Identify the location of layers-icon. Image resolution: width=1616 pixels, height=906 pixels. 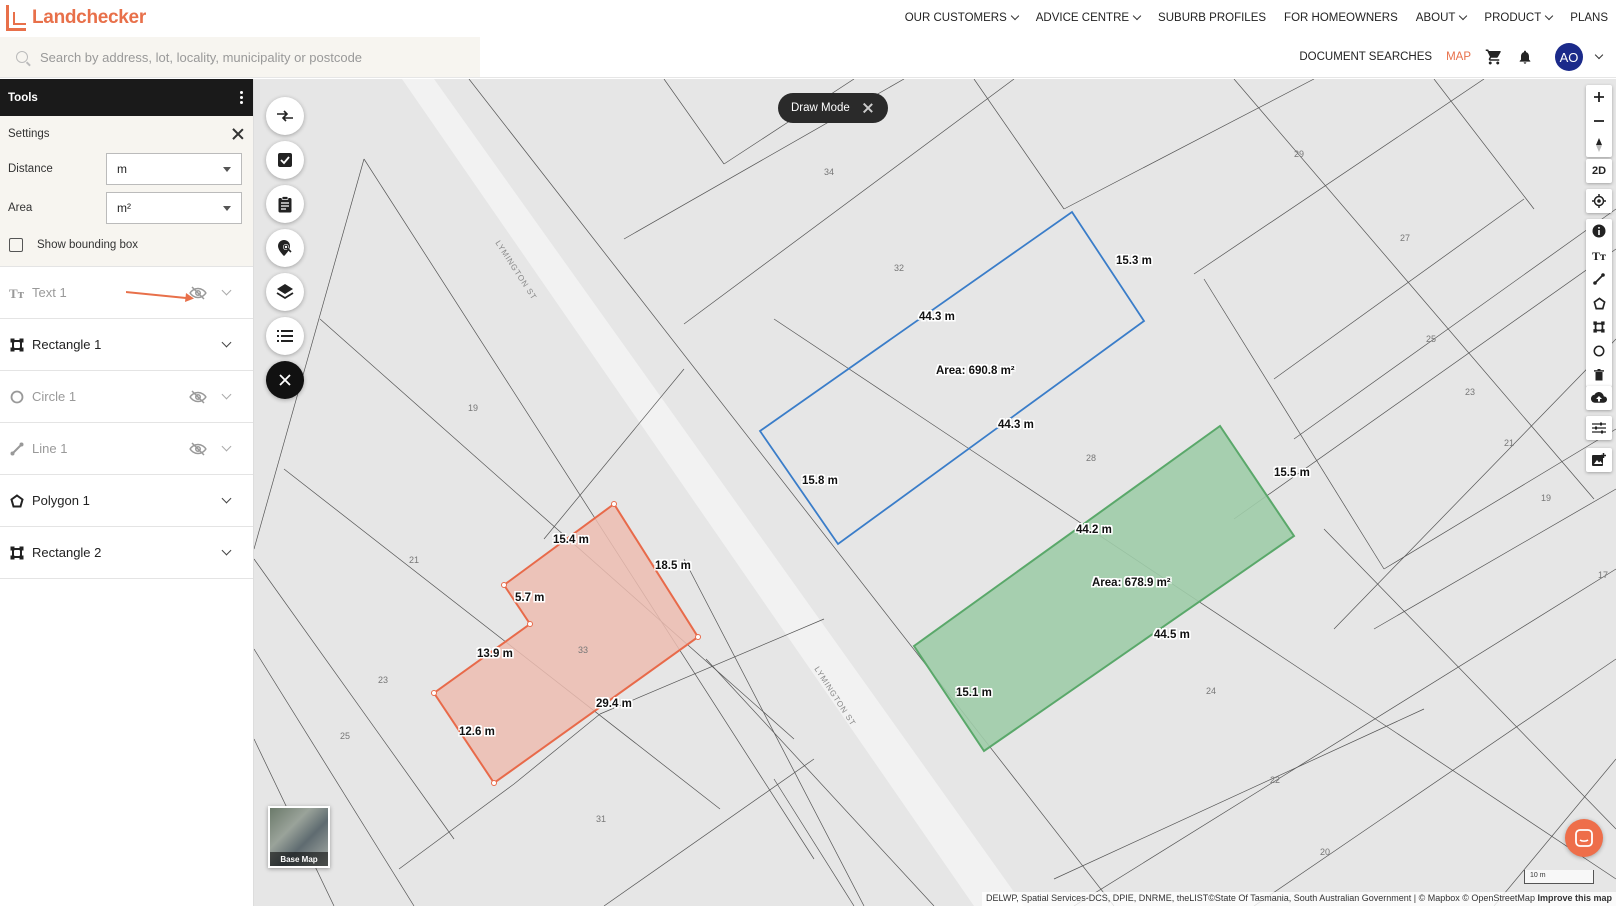
(285, 292).